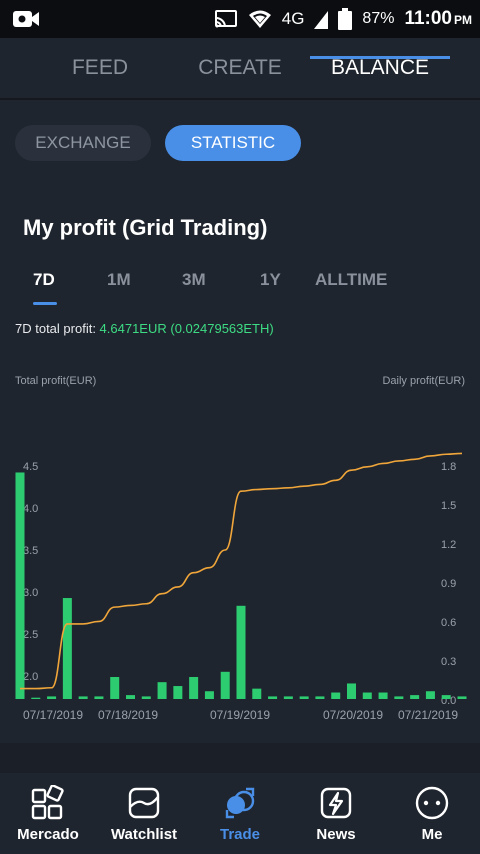 The image size is (480, 854). I want to click on left-tick-label: 2.0, so click(30, 677).